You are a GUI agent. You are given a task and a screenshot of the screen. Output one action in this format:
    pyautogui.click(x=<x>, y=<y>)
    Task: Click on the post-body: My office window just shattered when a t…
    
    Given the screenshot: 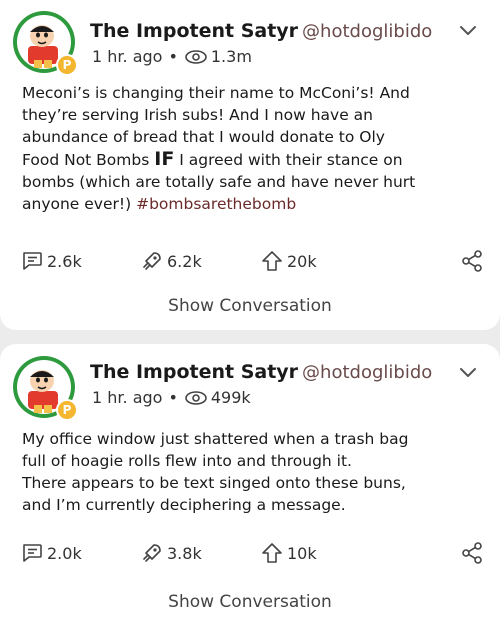 What is the action you would take?
    pyautogui.click(x=247, y=472)
    